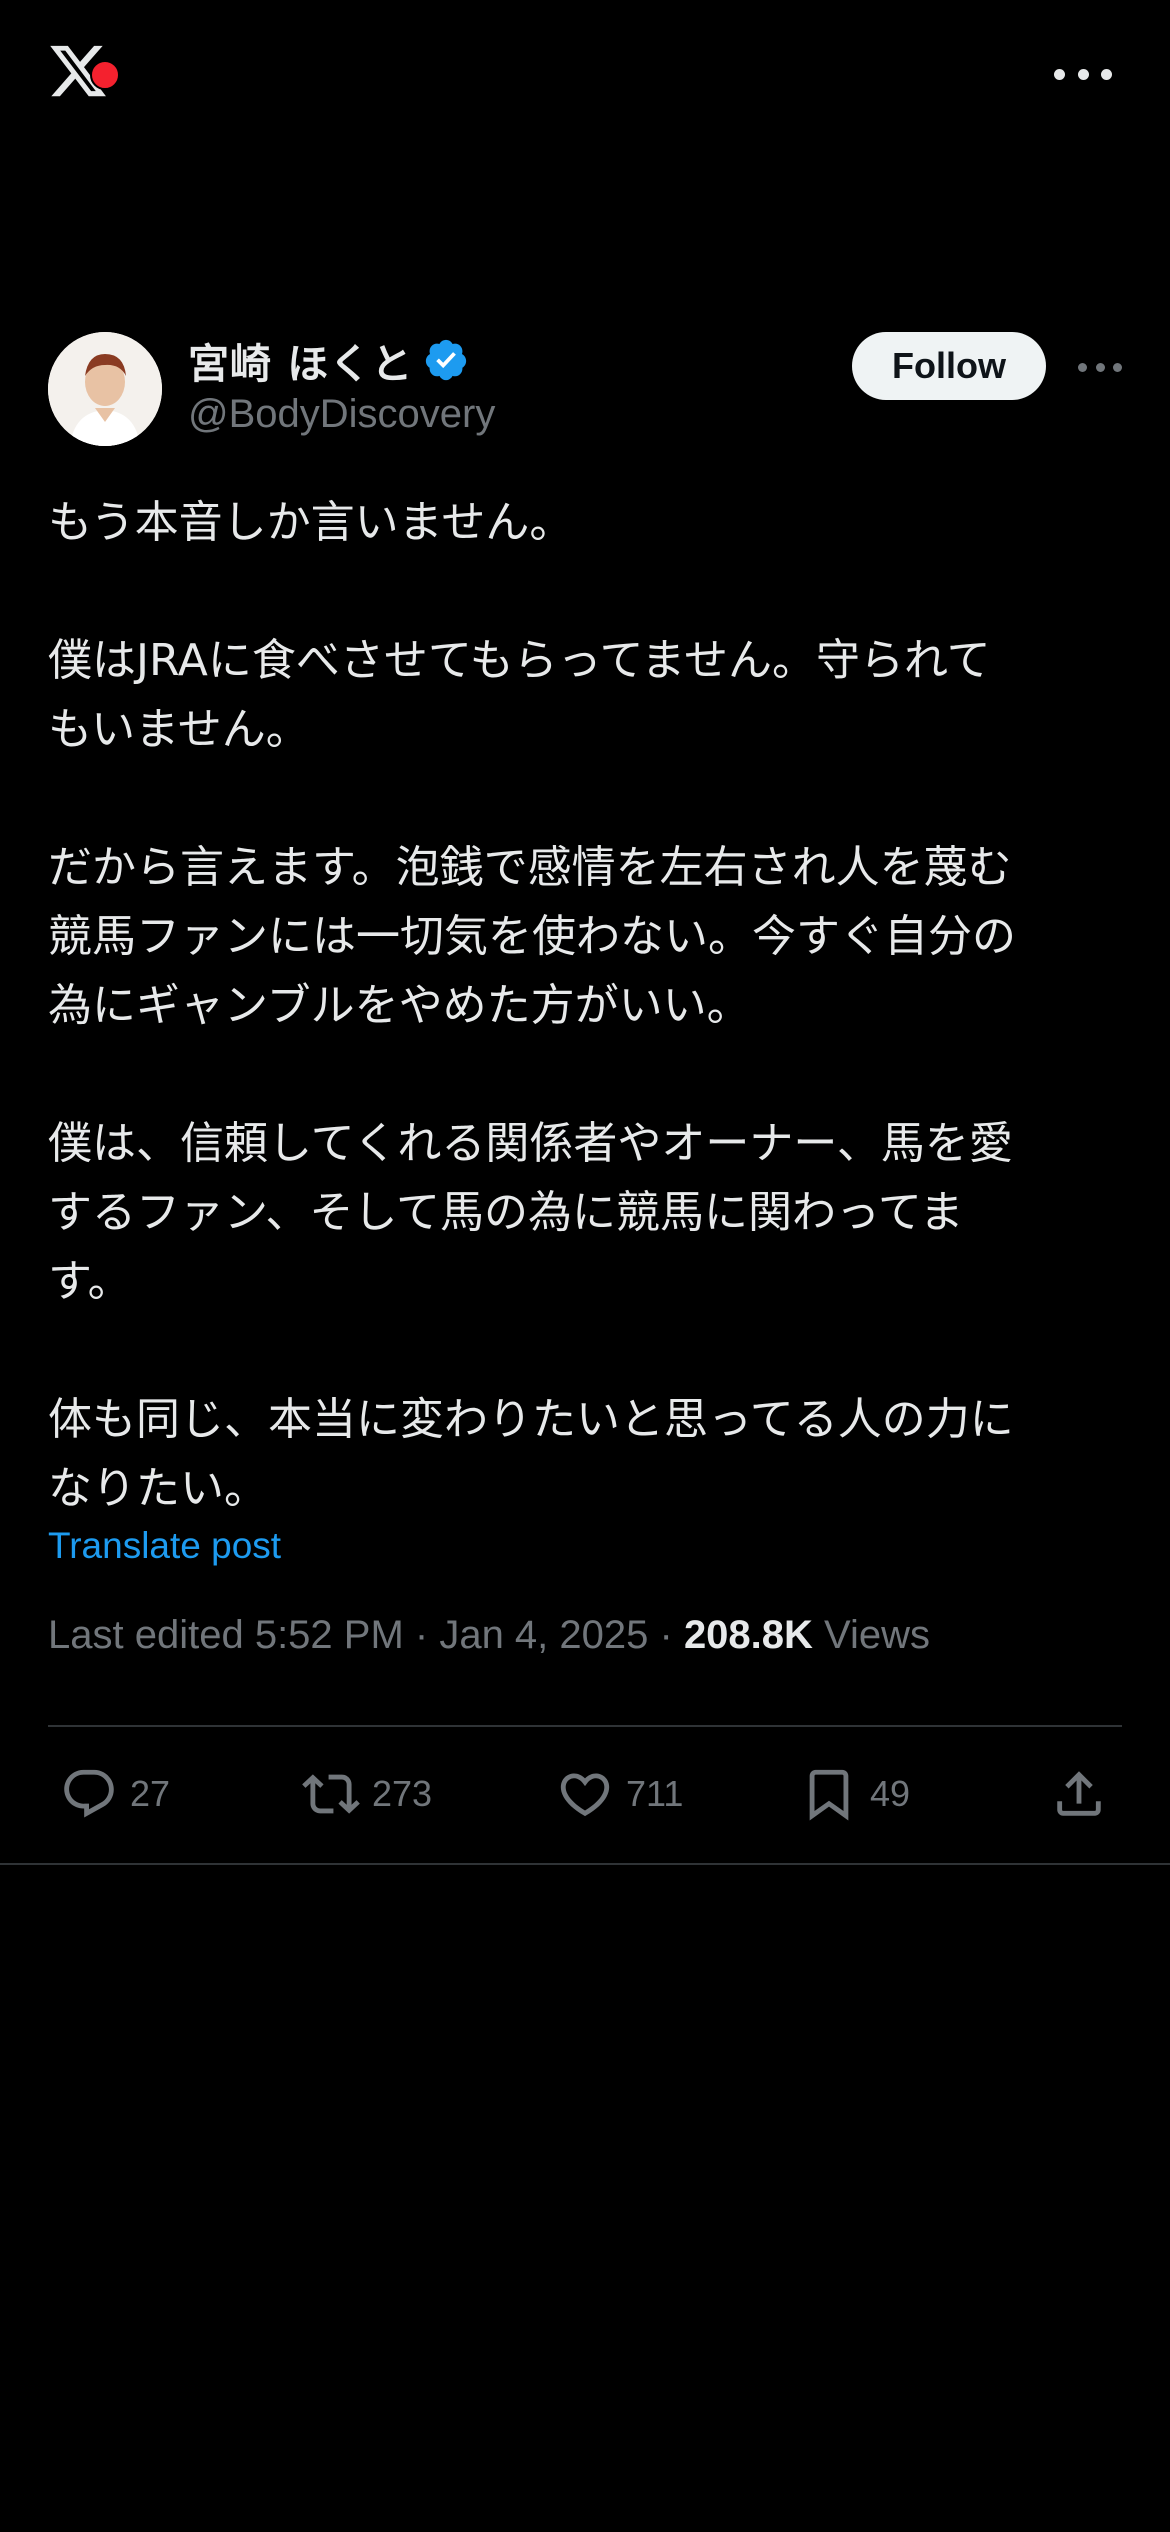 The image size is (1170, 2532). I want to click on display-name: 宮崎 ほくと, so click(300, 360).